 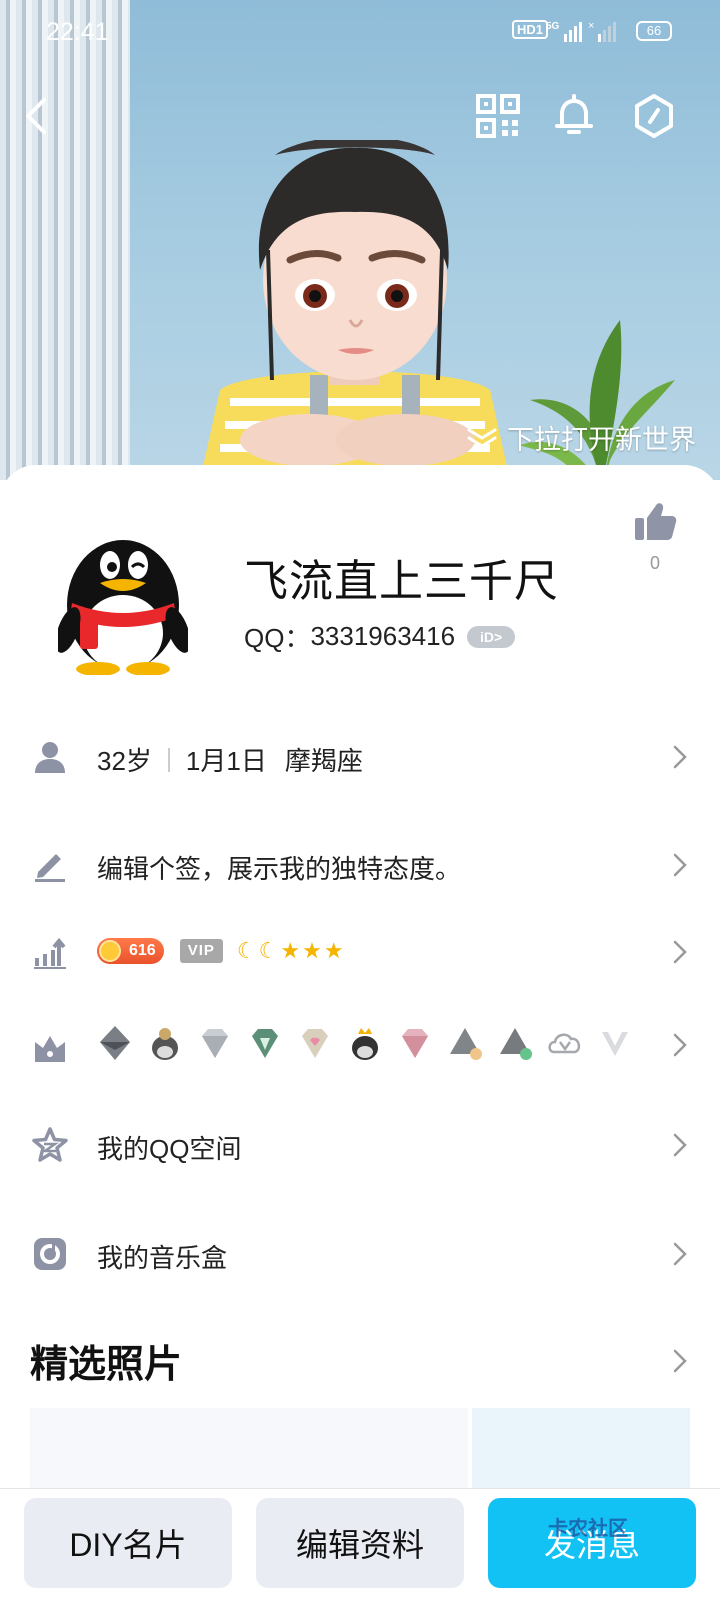 What do you see at coordinates (169, 1149) in the screenshot?
I see `qzone-label: 我的QQ空间` at bounding box center [169, 1149].